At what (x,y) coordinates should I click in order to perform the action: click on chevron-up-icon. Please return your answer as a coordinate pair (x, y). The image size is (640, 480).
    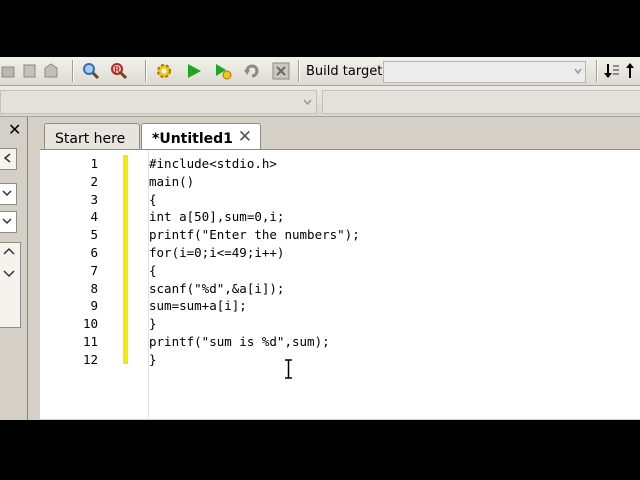
    Looking at the image, I should click on (9, 251).